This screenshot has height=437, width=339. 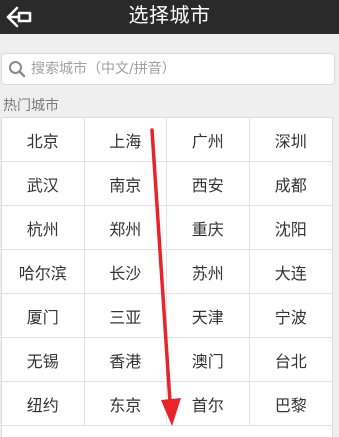 What do you see at coordinates (125, 404) in the screenshot?
I see `city-cell: 东京` at bounding box center [125, 404].